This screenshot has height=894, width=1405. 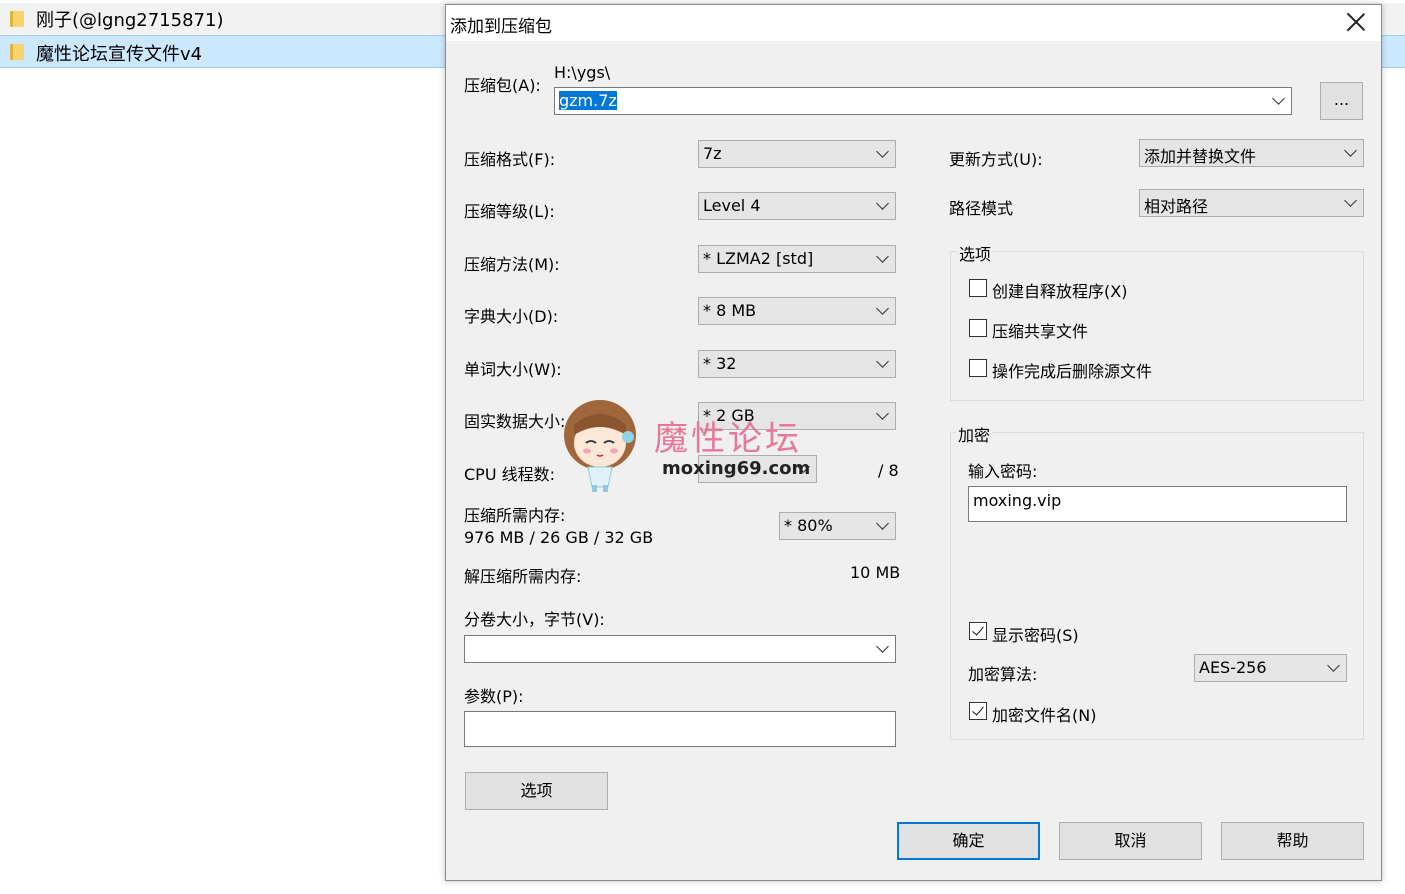 I want to click on path-mode-label: 路径模式, so click(x=981, y=208).